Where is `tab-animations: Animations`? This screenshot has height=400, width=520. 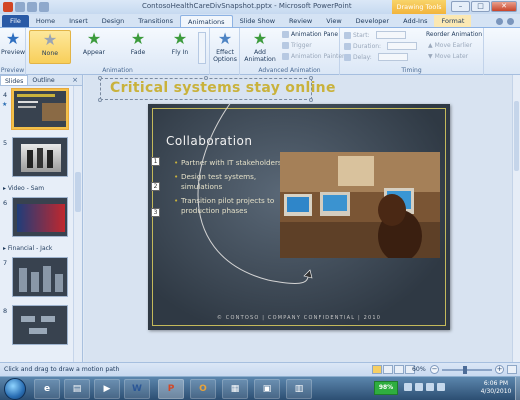 tab-animations: Animations is located at coordinates (206, 21).